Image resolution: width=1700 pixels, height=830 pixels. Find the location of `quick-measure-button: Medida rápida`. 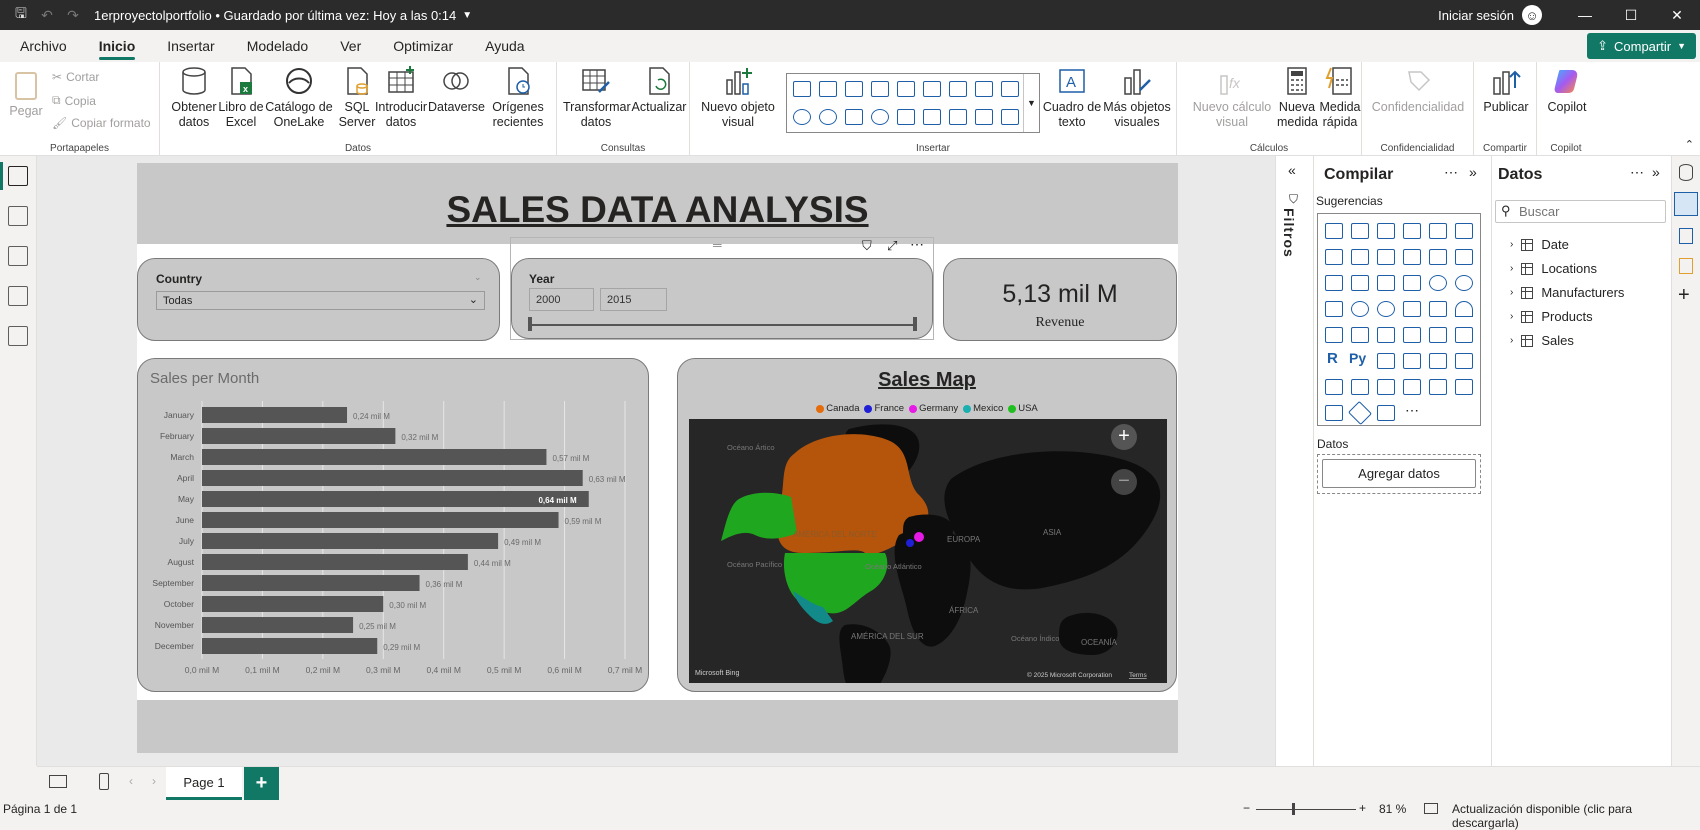

quick-measure-button: Medida rápida is located at coordinates (1340, 98).